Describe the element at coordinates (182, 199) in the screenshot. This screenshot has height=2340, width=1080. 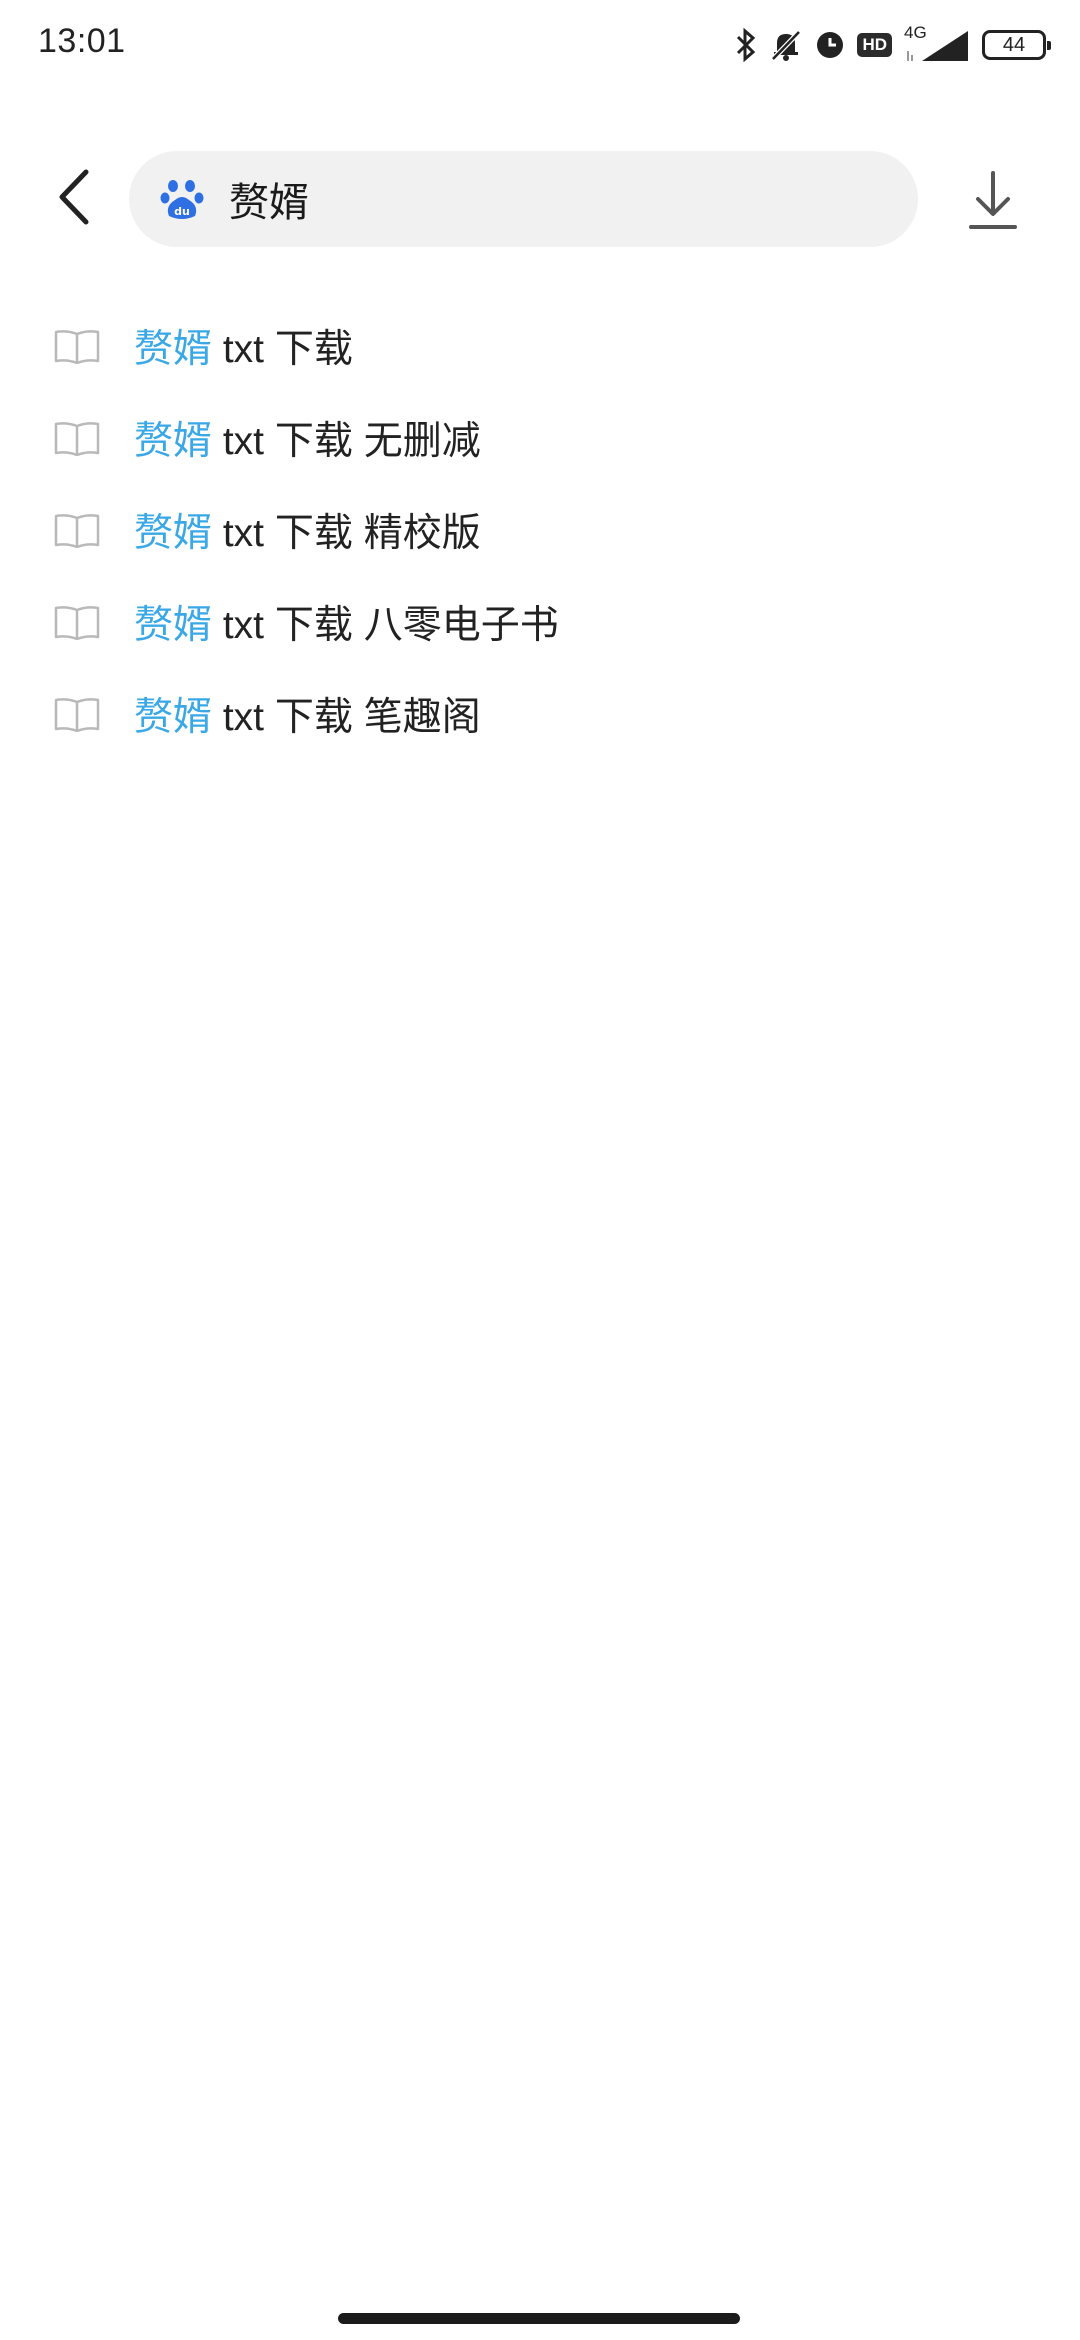
I see `baidu-paw-icon: du` at that location.